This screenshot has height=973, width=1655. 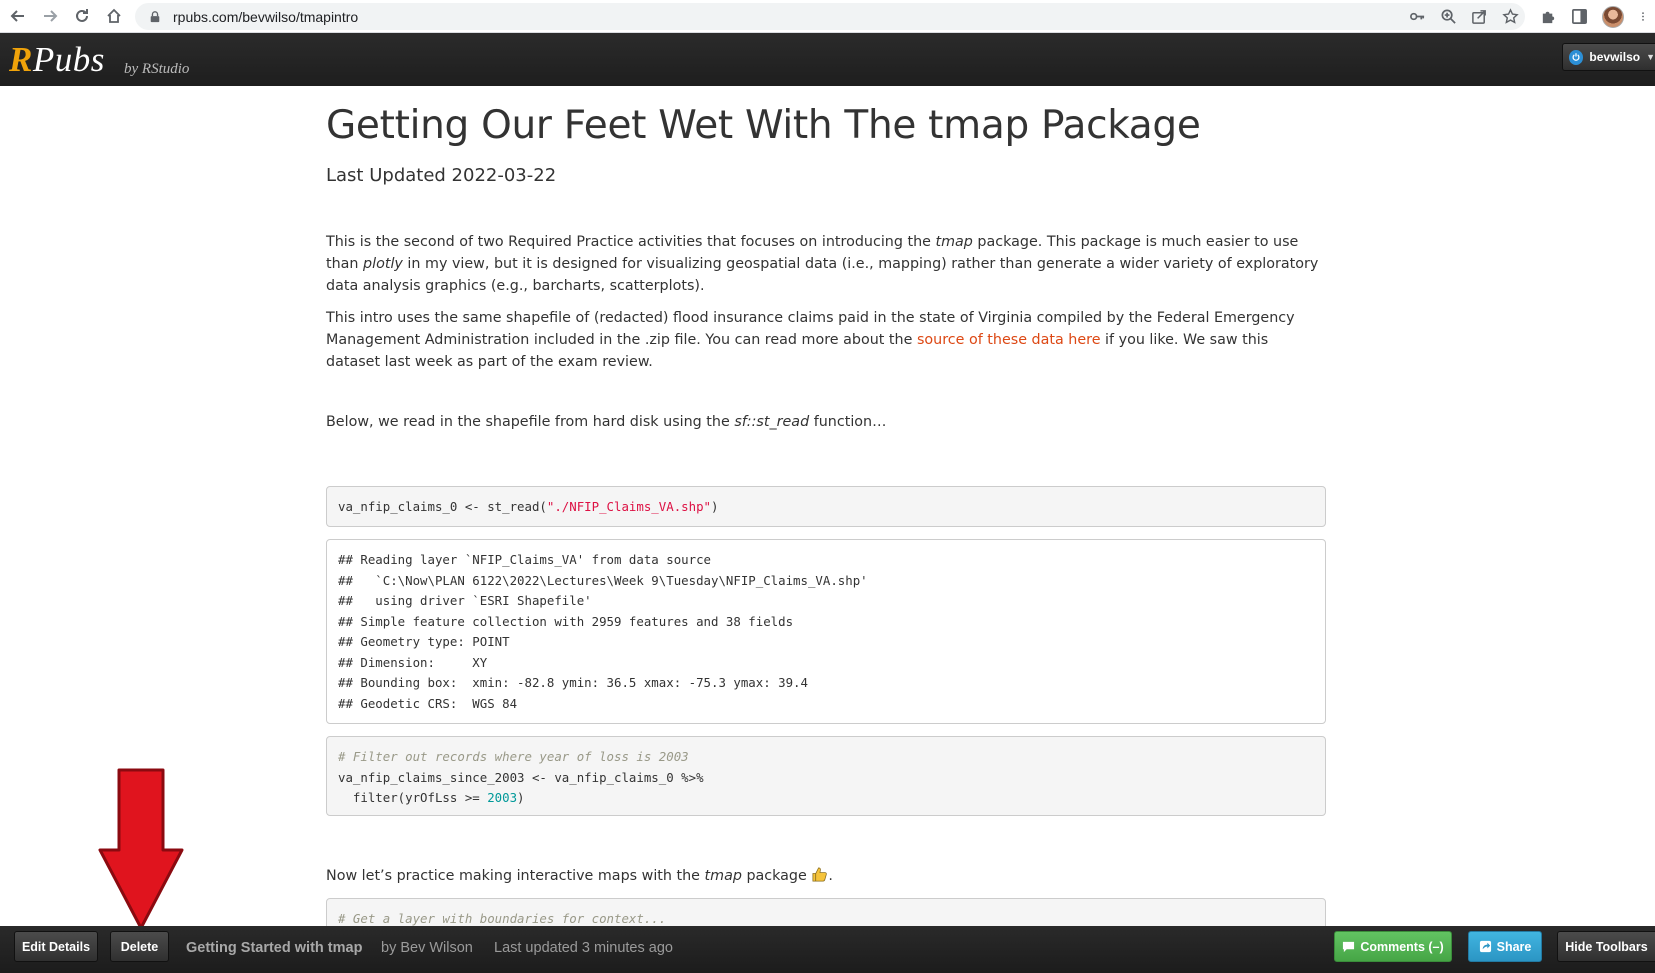 I want to click on back-arrow-icon, so click(x=17, y=16).